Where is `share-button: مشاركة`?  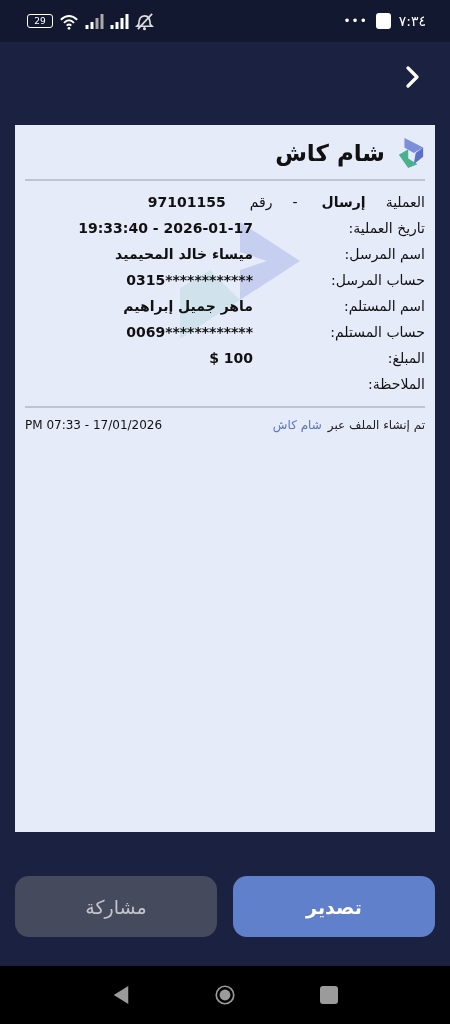 share-button: مشاركة is located at coordinates (116, 906).